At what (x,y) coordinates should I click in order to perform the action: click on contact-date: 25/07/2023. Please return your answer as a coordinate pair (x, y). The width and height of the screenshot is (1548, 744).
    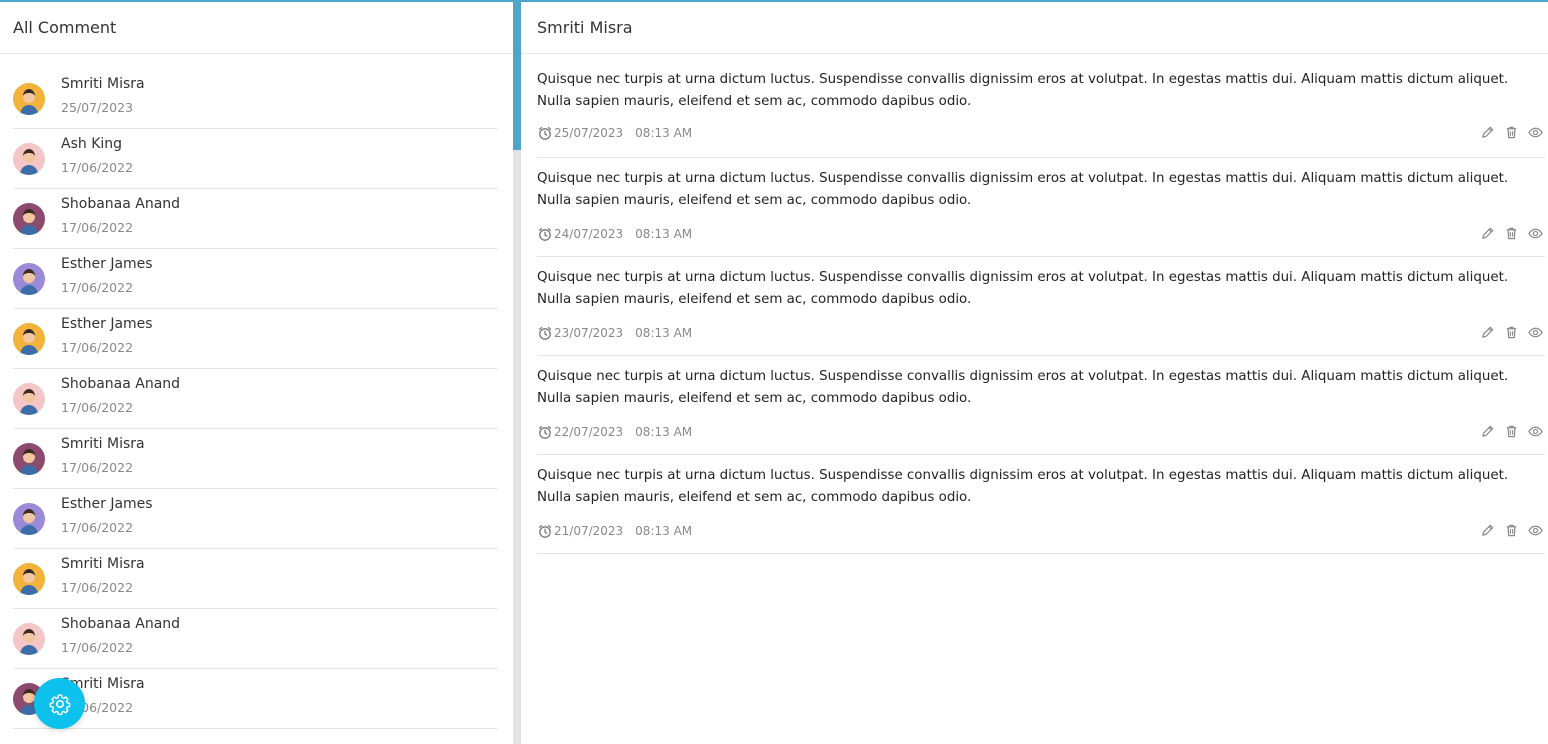
    Looking at the image, I should click on (97, 107).